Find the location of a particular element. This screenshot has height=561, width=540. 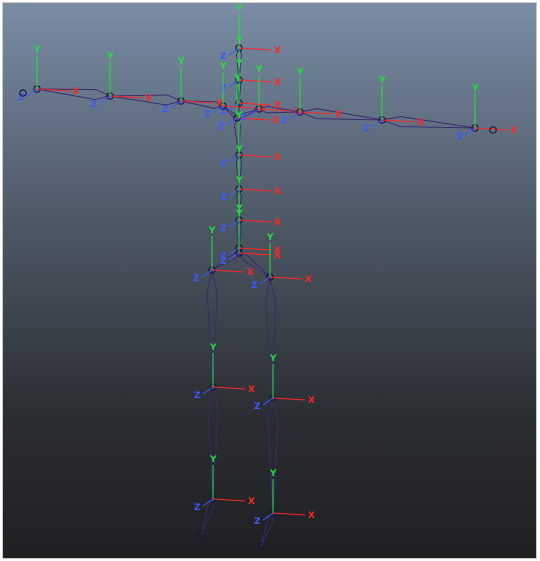

joint-right-hand-end is located at coordinates (493, 130).